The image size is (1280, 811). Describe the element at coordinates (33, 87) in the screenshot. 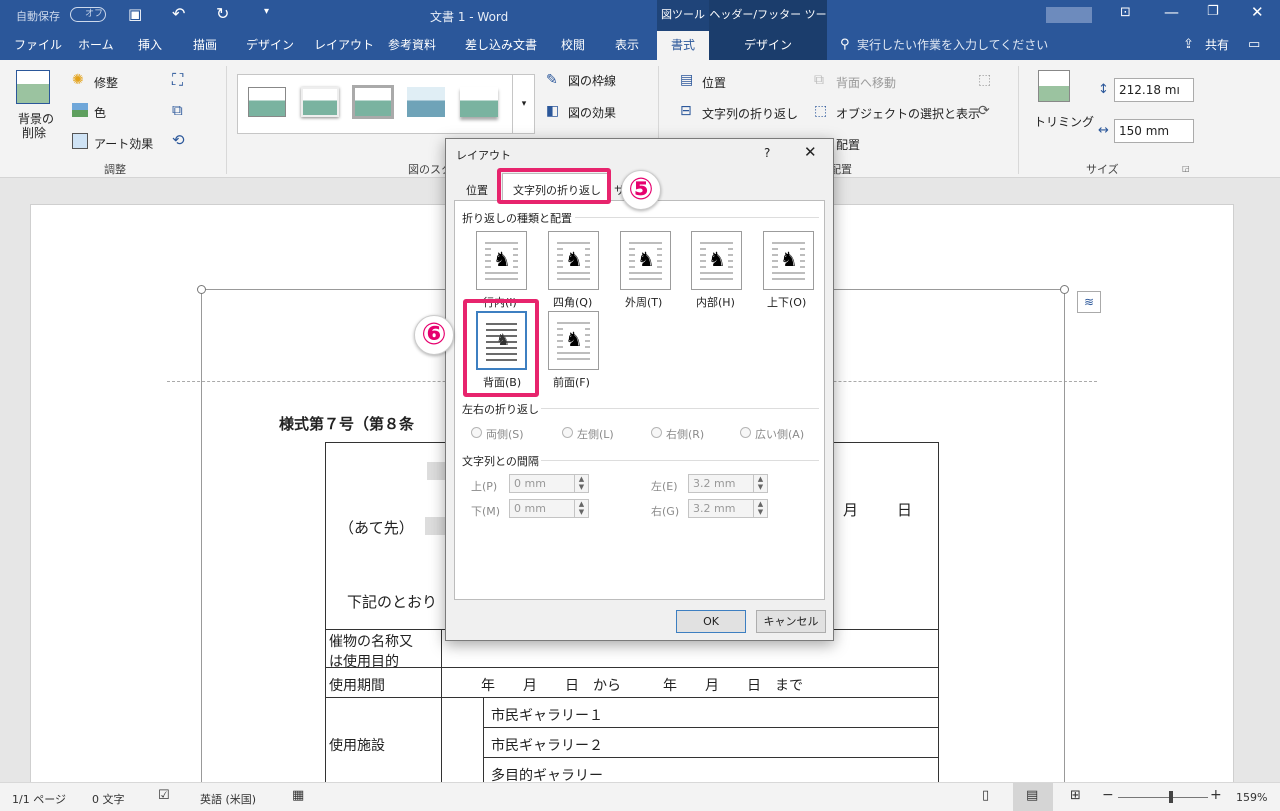

I see `remove-background-icon` at that location.